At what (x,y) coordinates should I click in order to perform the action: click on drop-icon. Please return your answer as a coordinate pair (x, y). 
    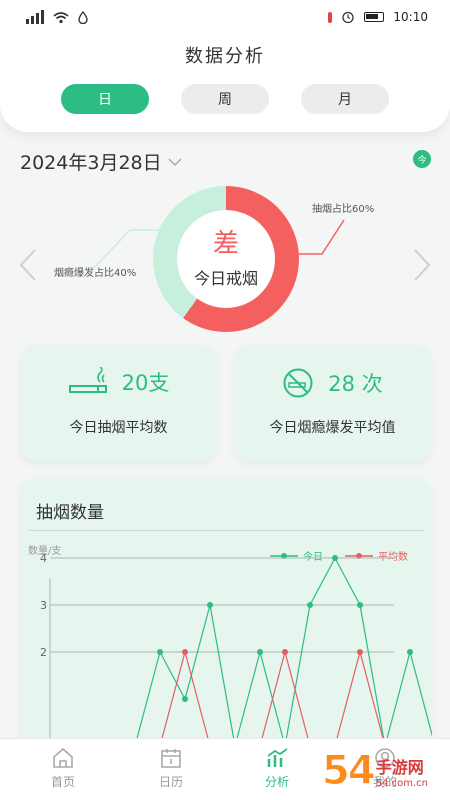
    Looking at the image, I should click on (83, 17).